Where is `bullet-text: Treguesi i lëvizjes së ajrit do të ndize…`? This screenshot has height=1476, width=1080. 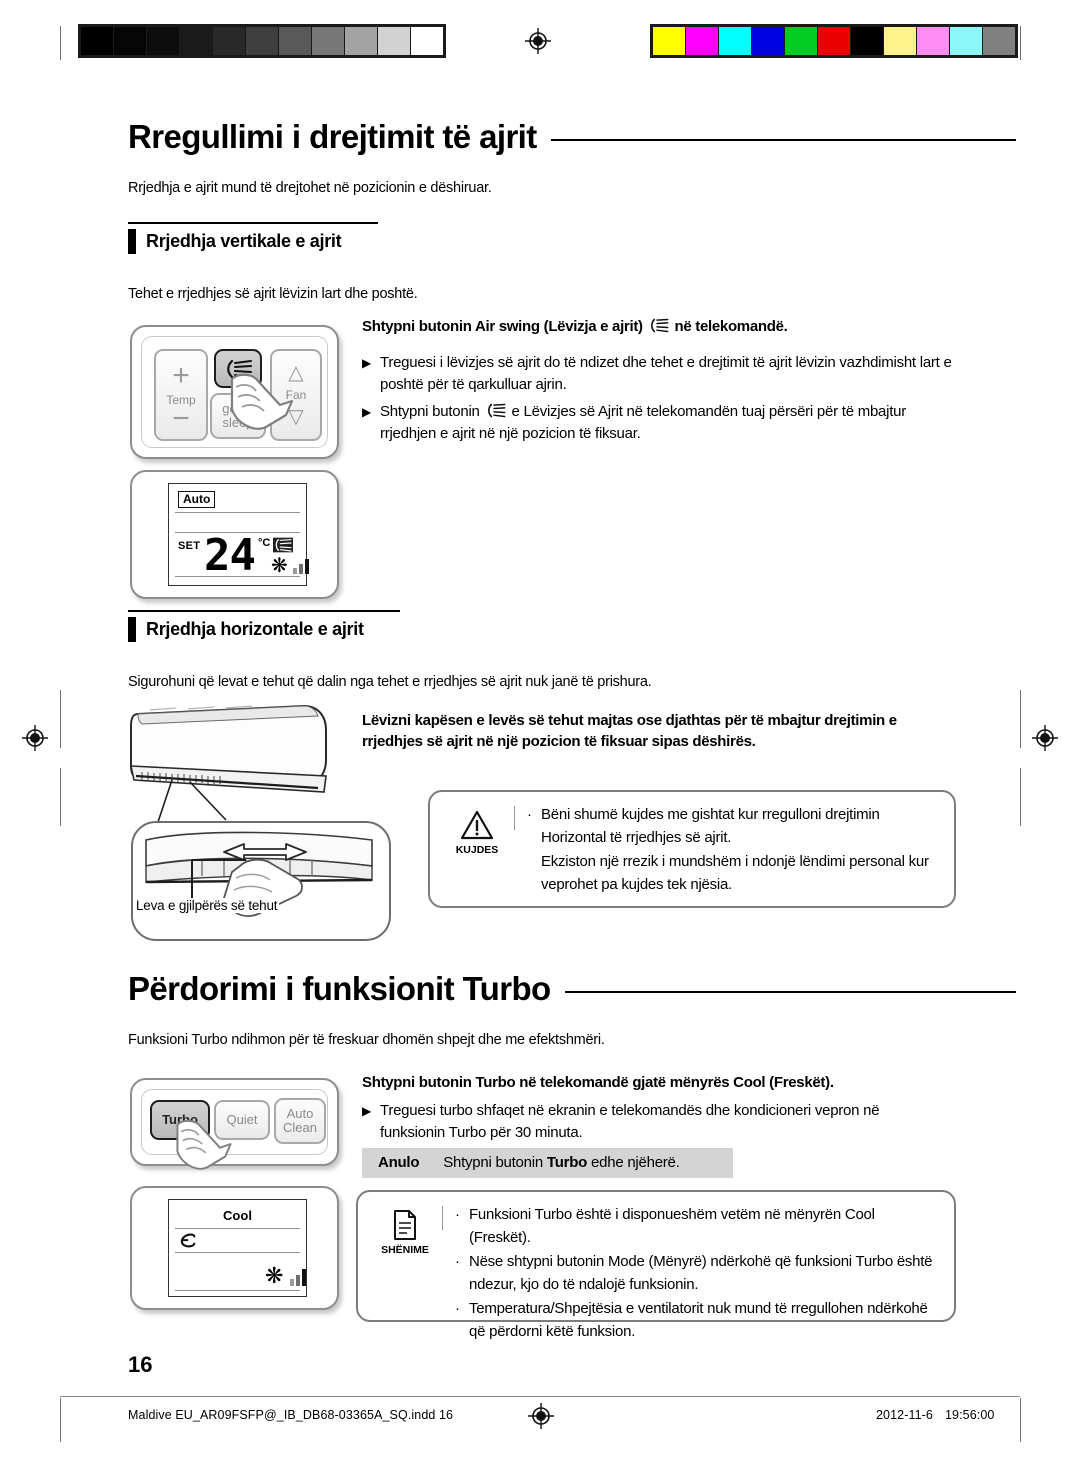
bullet-text: Treguesi i lëvizjes së ajrit do të ndize… is located at coordinates (665, 373).